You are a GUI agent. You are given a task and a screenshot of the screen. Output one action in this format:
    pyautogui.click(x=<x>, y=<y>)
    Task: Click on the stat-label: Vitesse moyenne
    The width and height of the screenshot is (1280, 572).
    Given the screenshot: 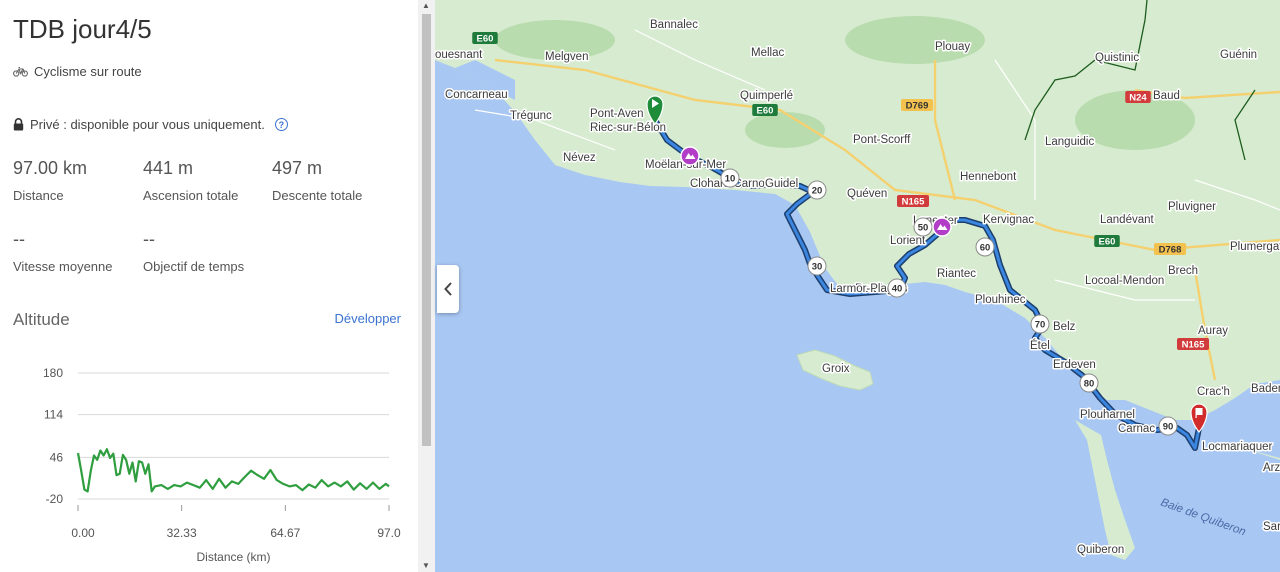 What is the action you would take?
    pyautogui.click(x=63, y=266)
    